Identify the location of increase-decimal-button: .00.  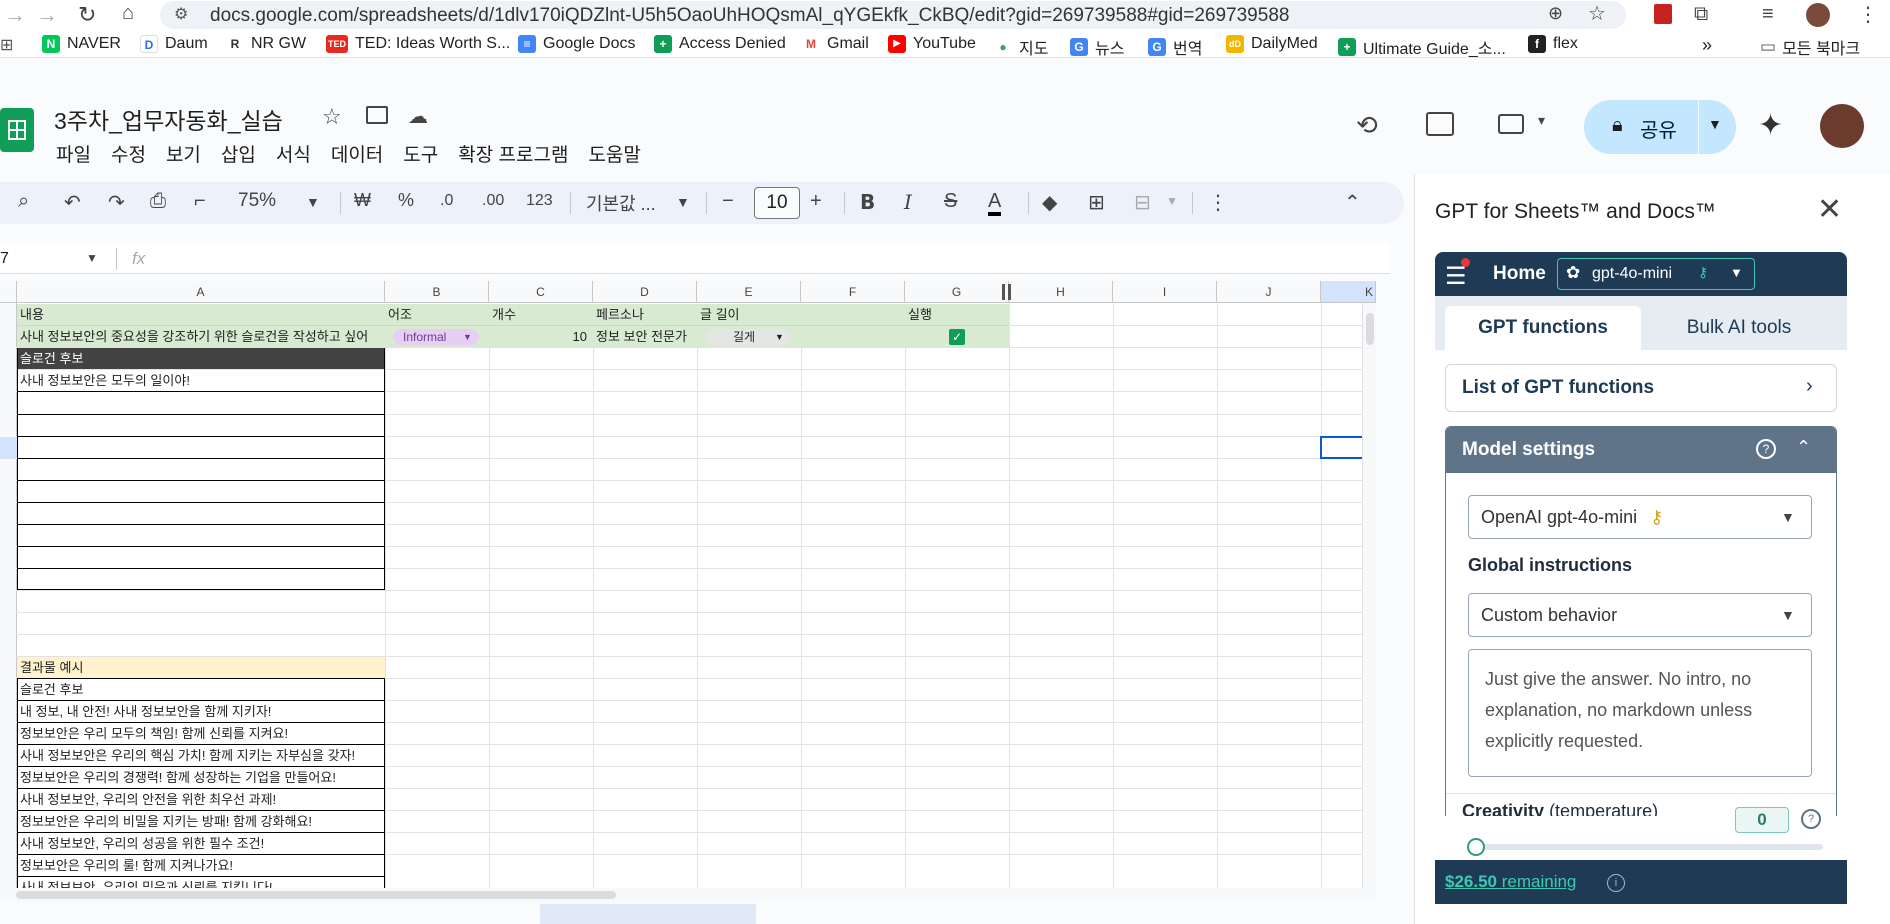
(493, 201).